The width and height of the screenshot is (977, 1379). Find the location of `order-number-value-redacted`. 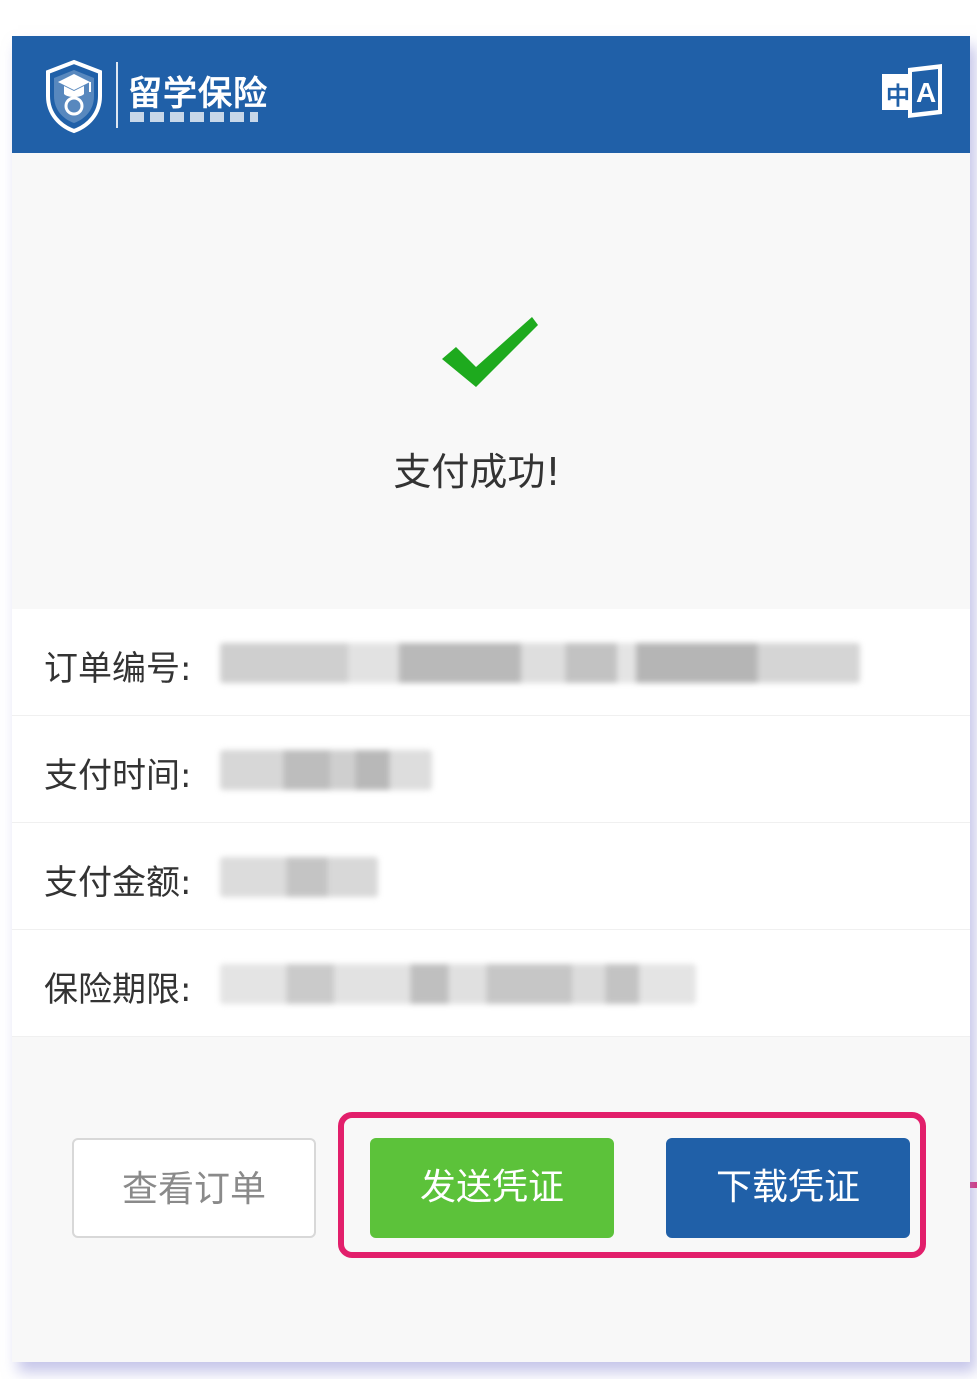

order-number-value-redacted is located at coordinates (540, 663).